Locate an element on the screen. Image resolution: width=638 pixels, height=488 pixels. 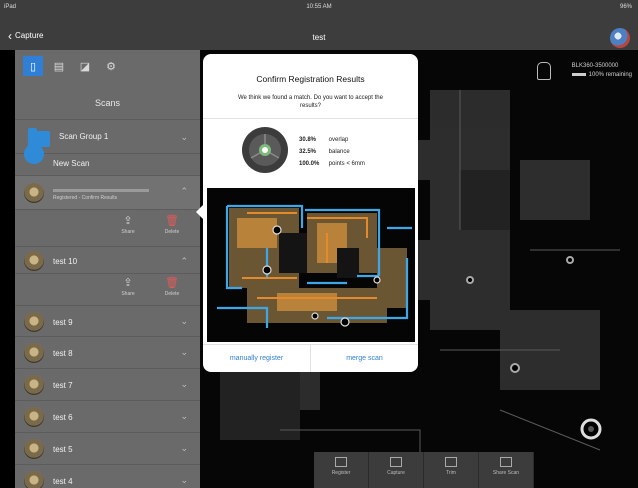
capture-button: Capture is located at coordinates (396, 470).